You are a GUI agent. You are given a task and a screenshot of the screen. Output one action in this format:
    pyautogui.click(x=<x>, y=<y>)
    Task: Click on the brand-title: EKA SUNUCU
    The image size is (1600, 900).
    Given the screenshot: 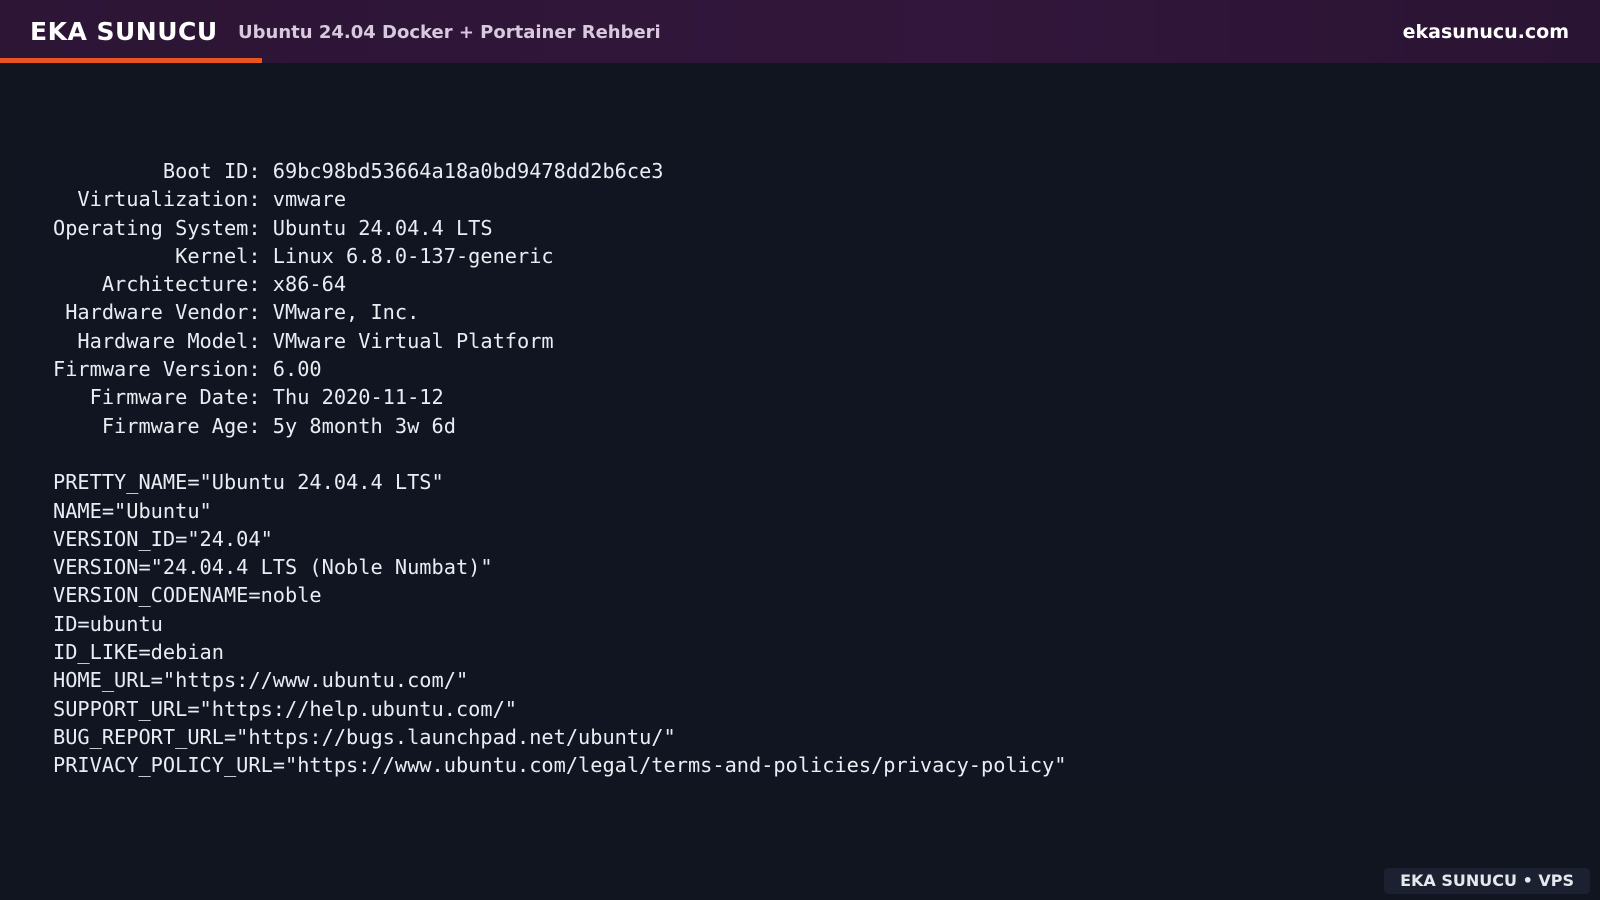 What is the action you would take?
    pyautogui.click(x=124, y=31)
    